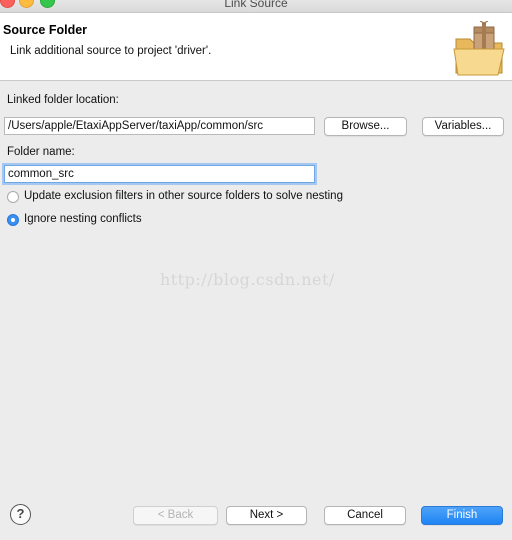  What do you see at coordinates (13, 197) in the screenshot?
I see `update-exclusion-radio` at bounding box center [13, 197].